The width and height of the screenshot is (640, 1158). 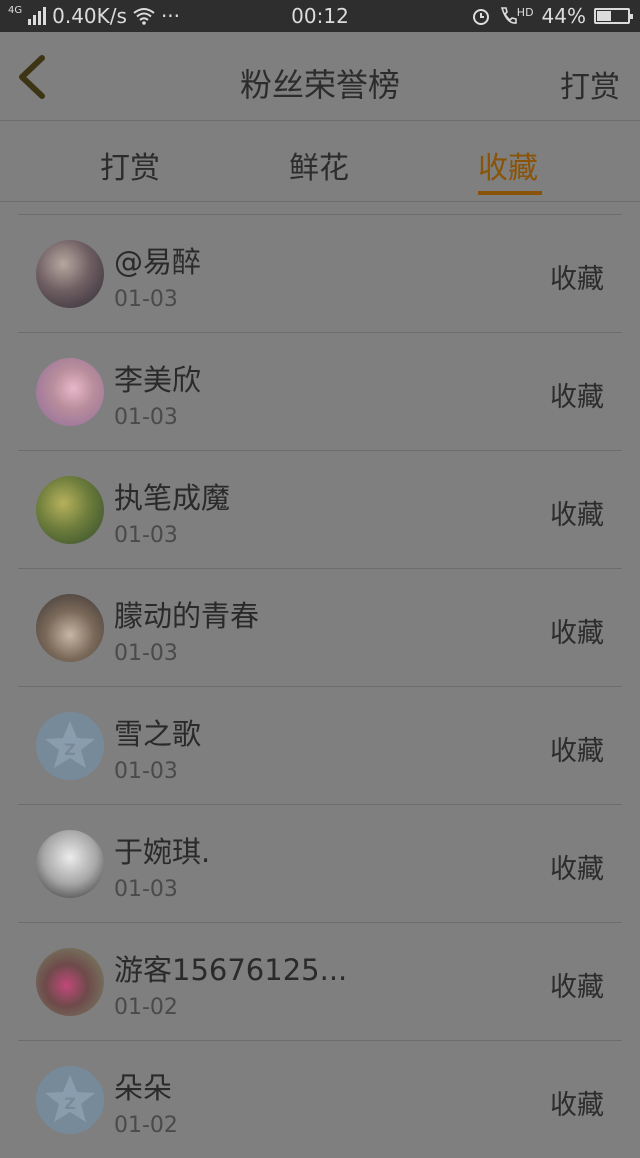 I want to click on list-item: 朦动的青春 01-03 收藏, so click(x=320, y=628).